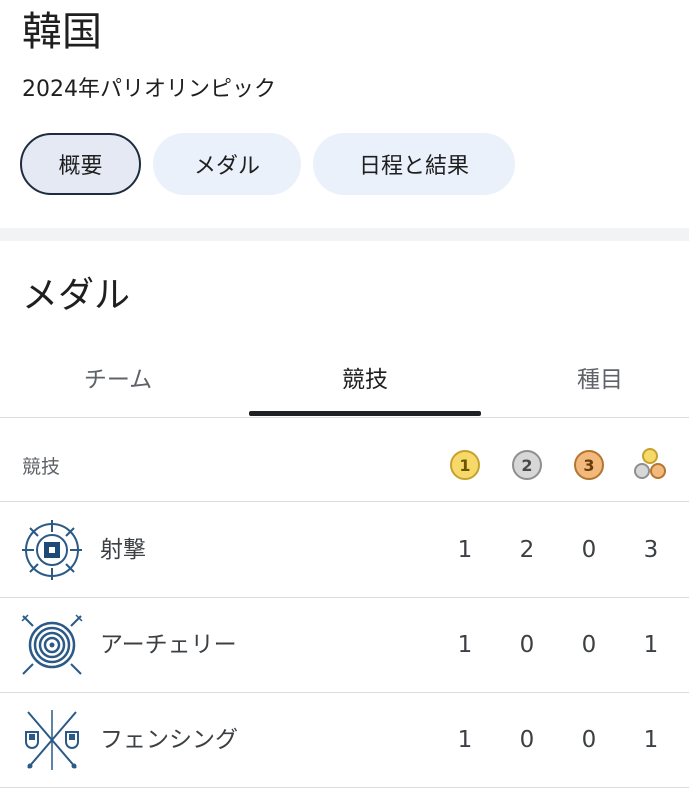  Describe the element at coordinates (62, 32) in the screenshot. I see `page-title: 韓国` at that location.